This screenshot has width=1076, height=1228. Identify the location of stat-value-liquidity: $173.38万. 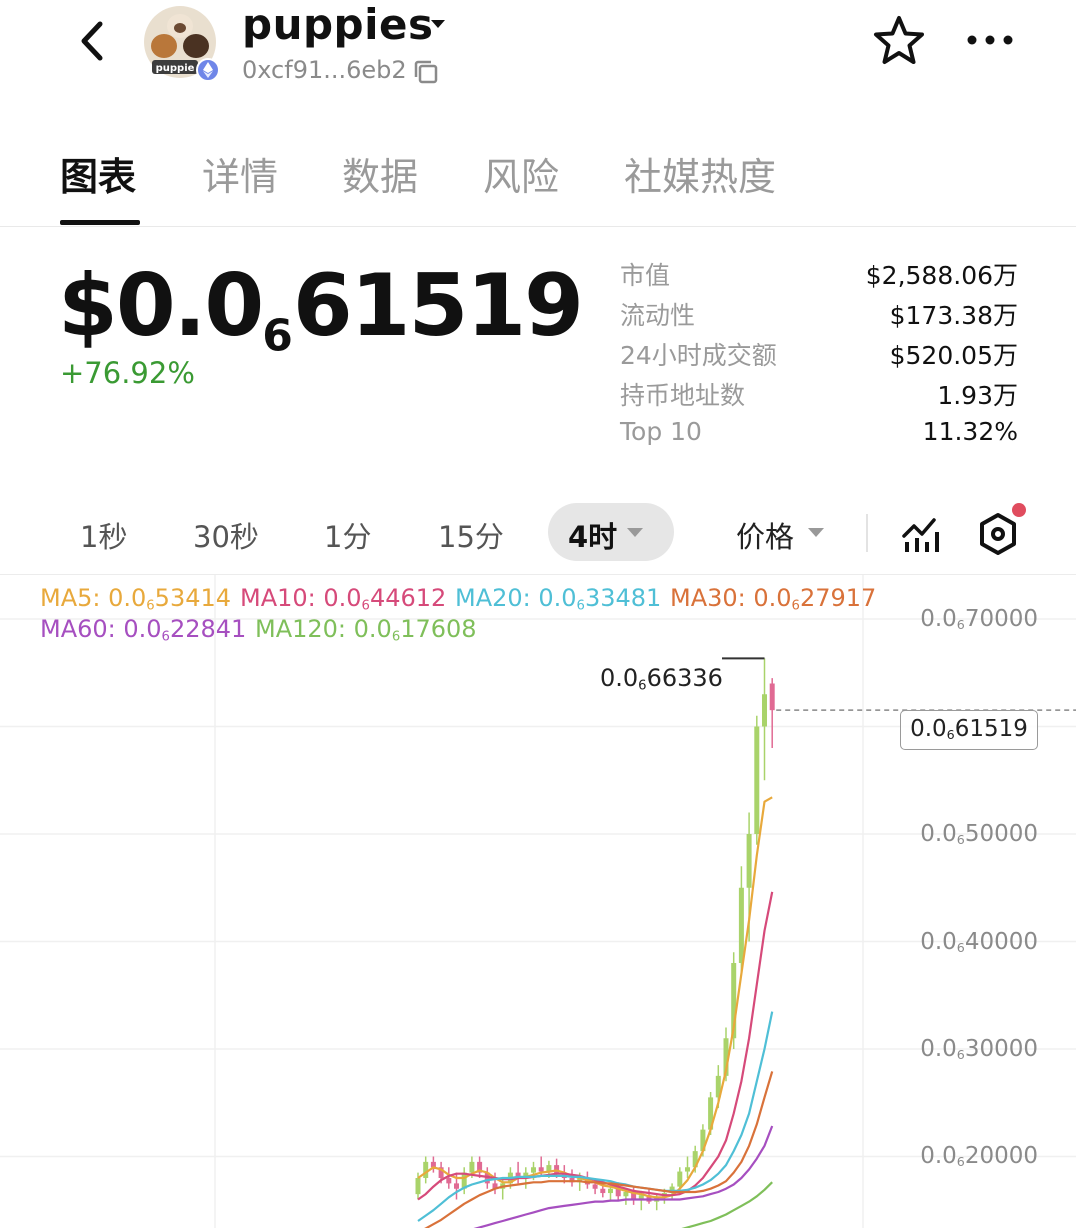
(953, 315).